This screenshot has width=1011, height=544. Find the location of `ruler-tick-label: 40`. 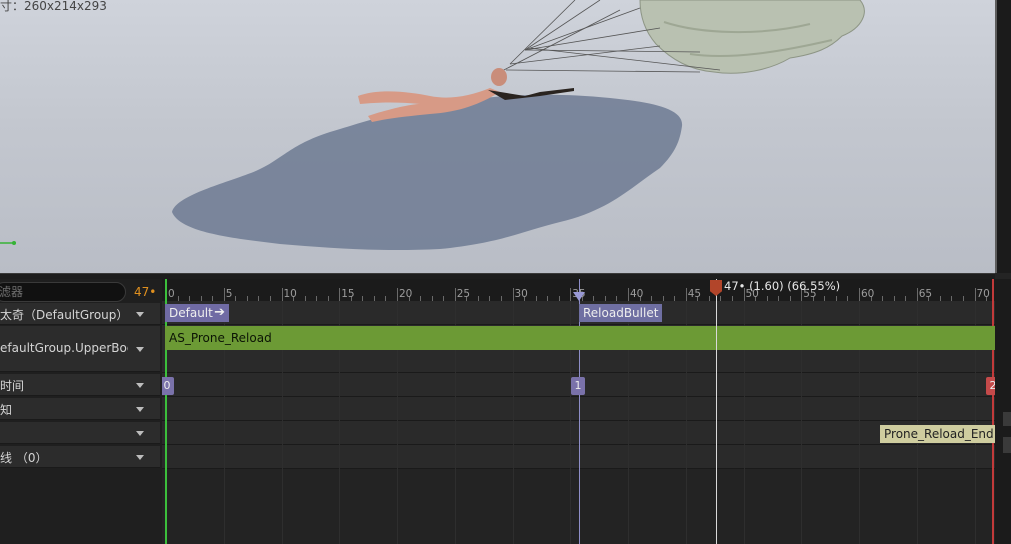

ruler-tick-label: 40 is located at coordinates (637, 294).